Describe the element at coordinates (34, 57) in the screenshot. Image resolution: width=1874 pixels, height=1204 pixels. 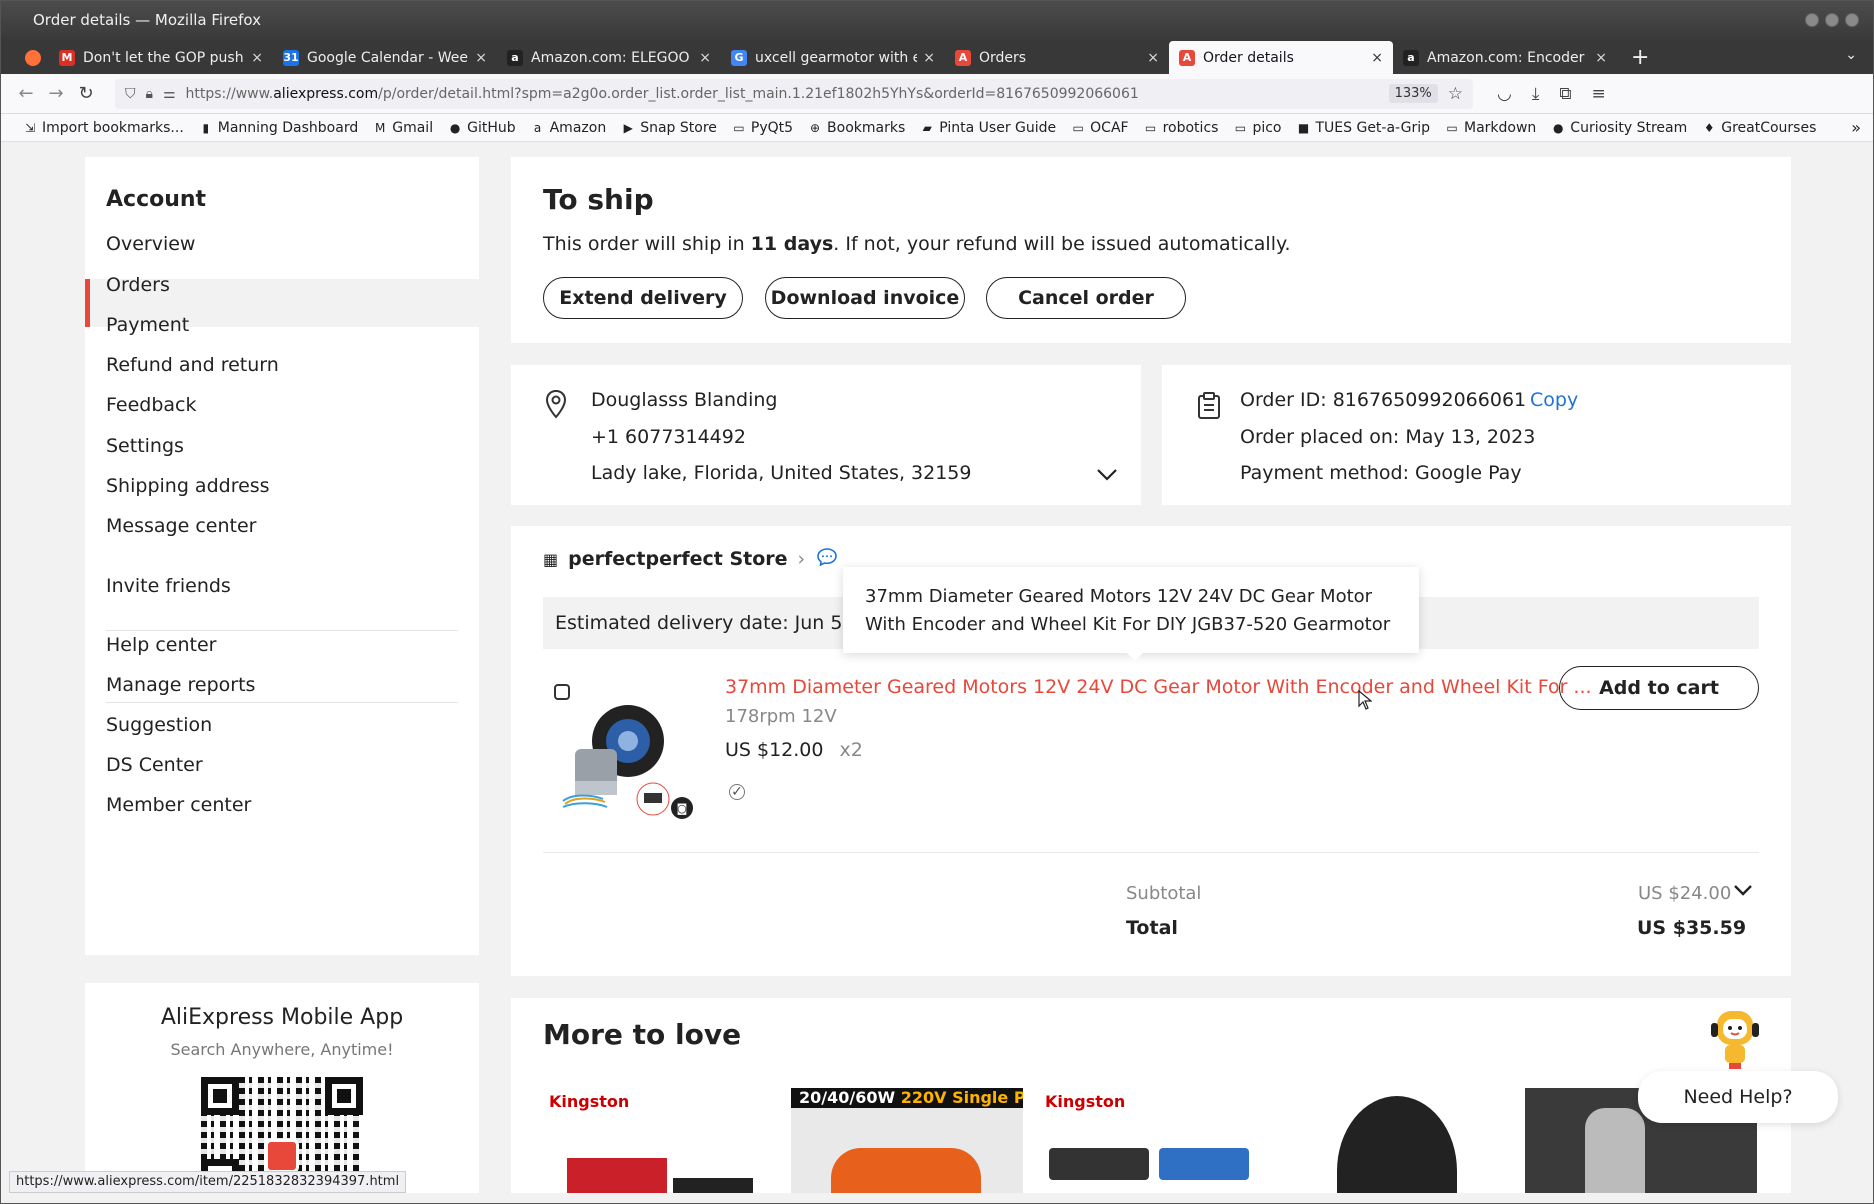
I see `firefox-menu-tab` at that location.